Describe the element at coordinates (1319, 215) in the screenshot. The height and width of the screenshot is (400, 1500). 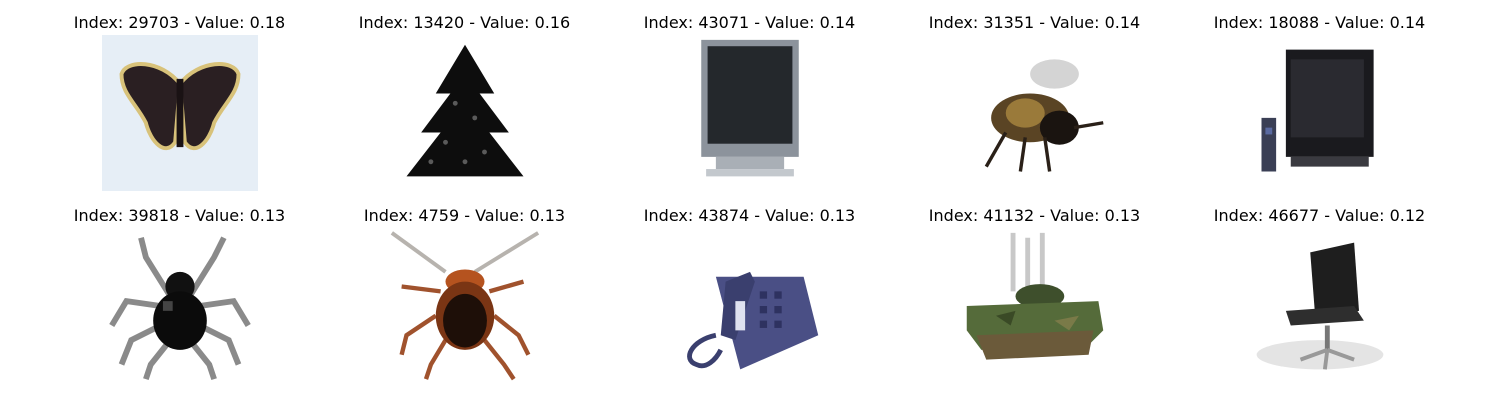
I see `image-title: Index: 46677 - Value: 0.12` at that location.